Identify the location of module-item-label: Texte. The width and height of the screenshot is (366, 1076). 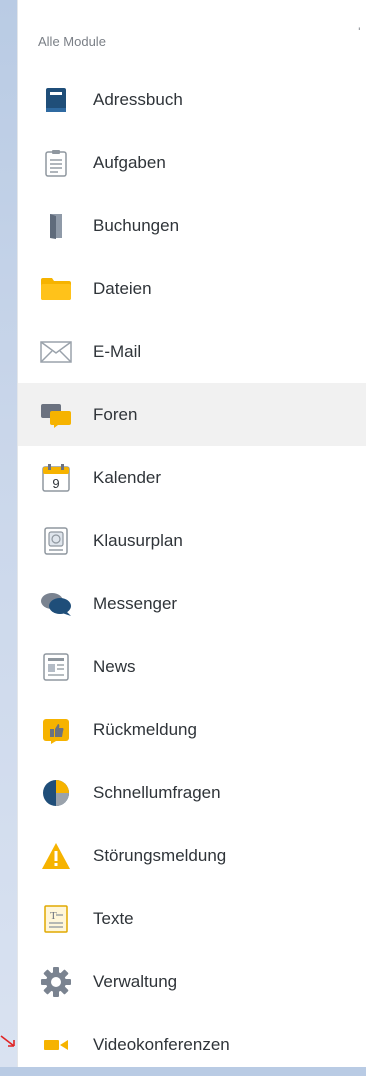
(113, 918).